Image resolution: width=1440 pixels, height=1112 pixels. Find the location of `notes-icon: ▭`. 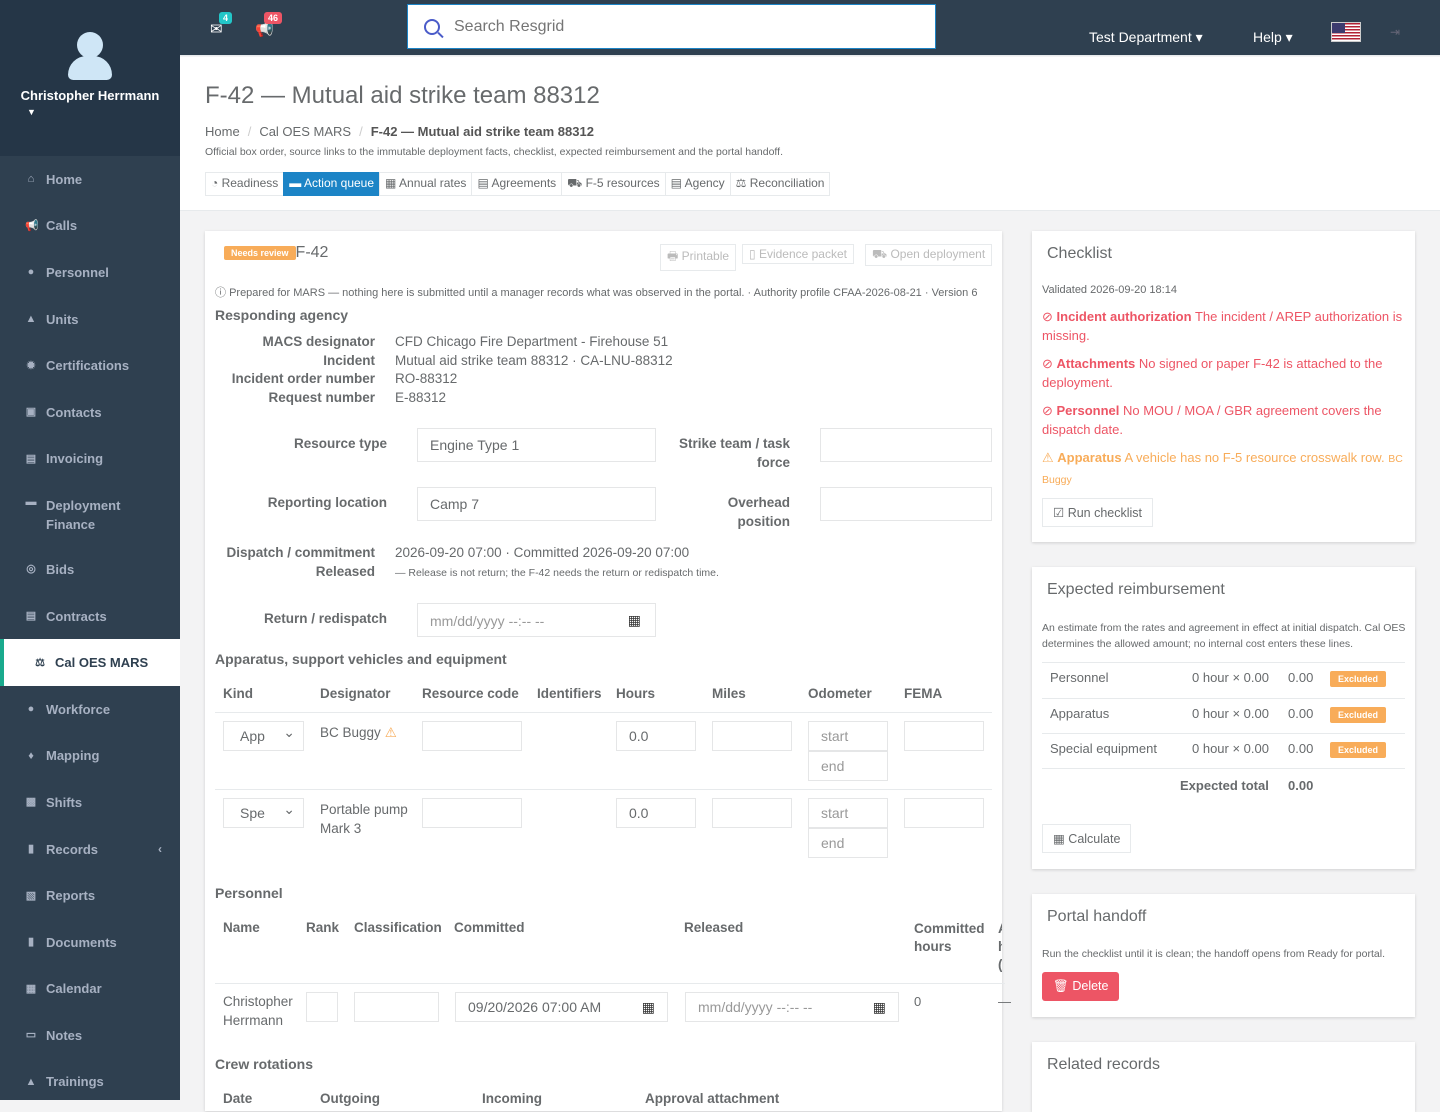

notes-icon: ▭ is located at coordinates (31, 1035).